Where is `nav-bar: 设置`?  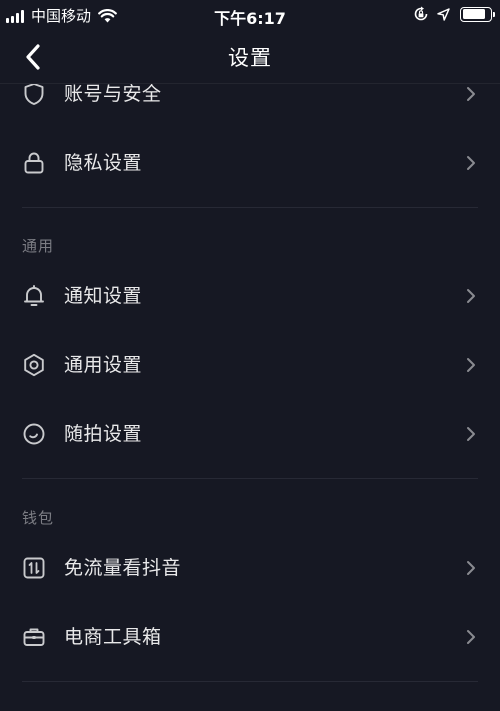 nav-bar: 设置 is located at coordinates (250, 57).